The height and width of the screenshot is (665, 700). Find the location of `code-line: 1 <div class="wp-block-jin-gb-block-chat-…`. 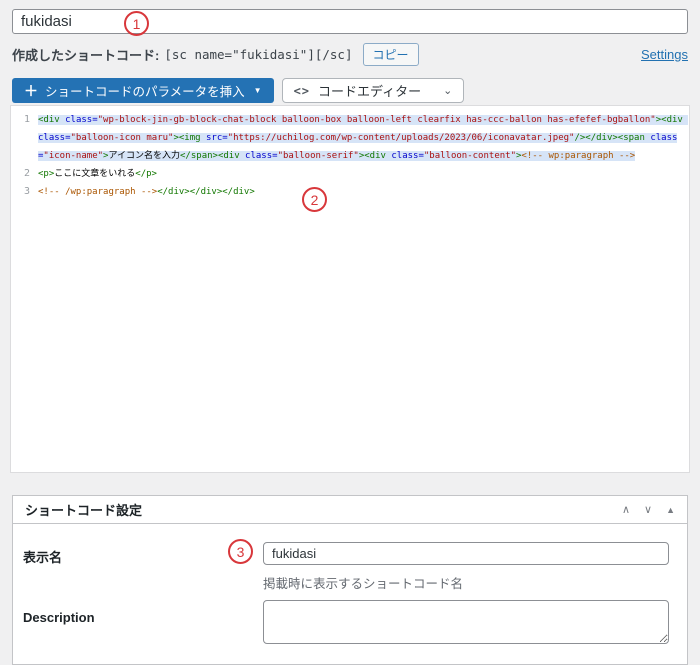

code-line: 1 <div class="wp-block-jin-gb-block-chat-… is located at coordinates (350, 138).